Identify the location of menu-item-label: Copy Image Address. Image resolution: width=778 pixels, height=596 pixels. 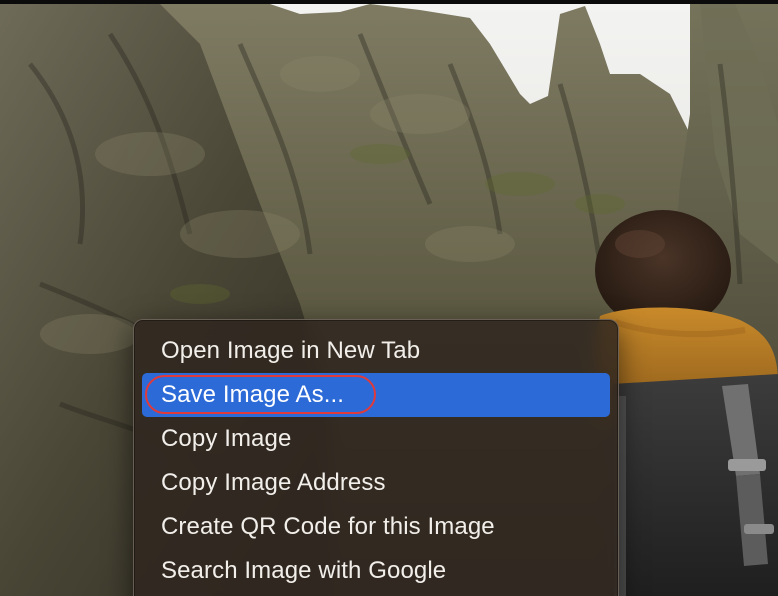
(273, 482).